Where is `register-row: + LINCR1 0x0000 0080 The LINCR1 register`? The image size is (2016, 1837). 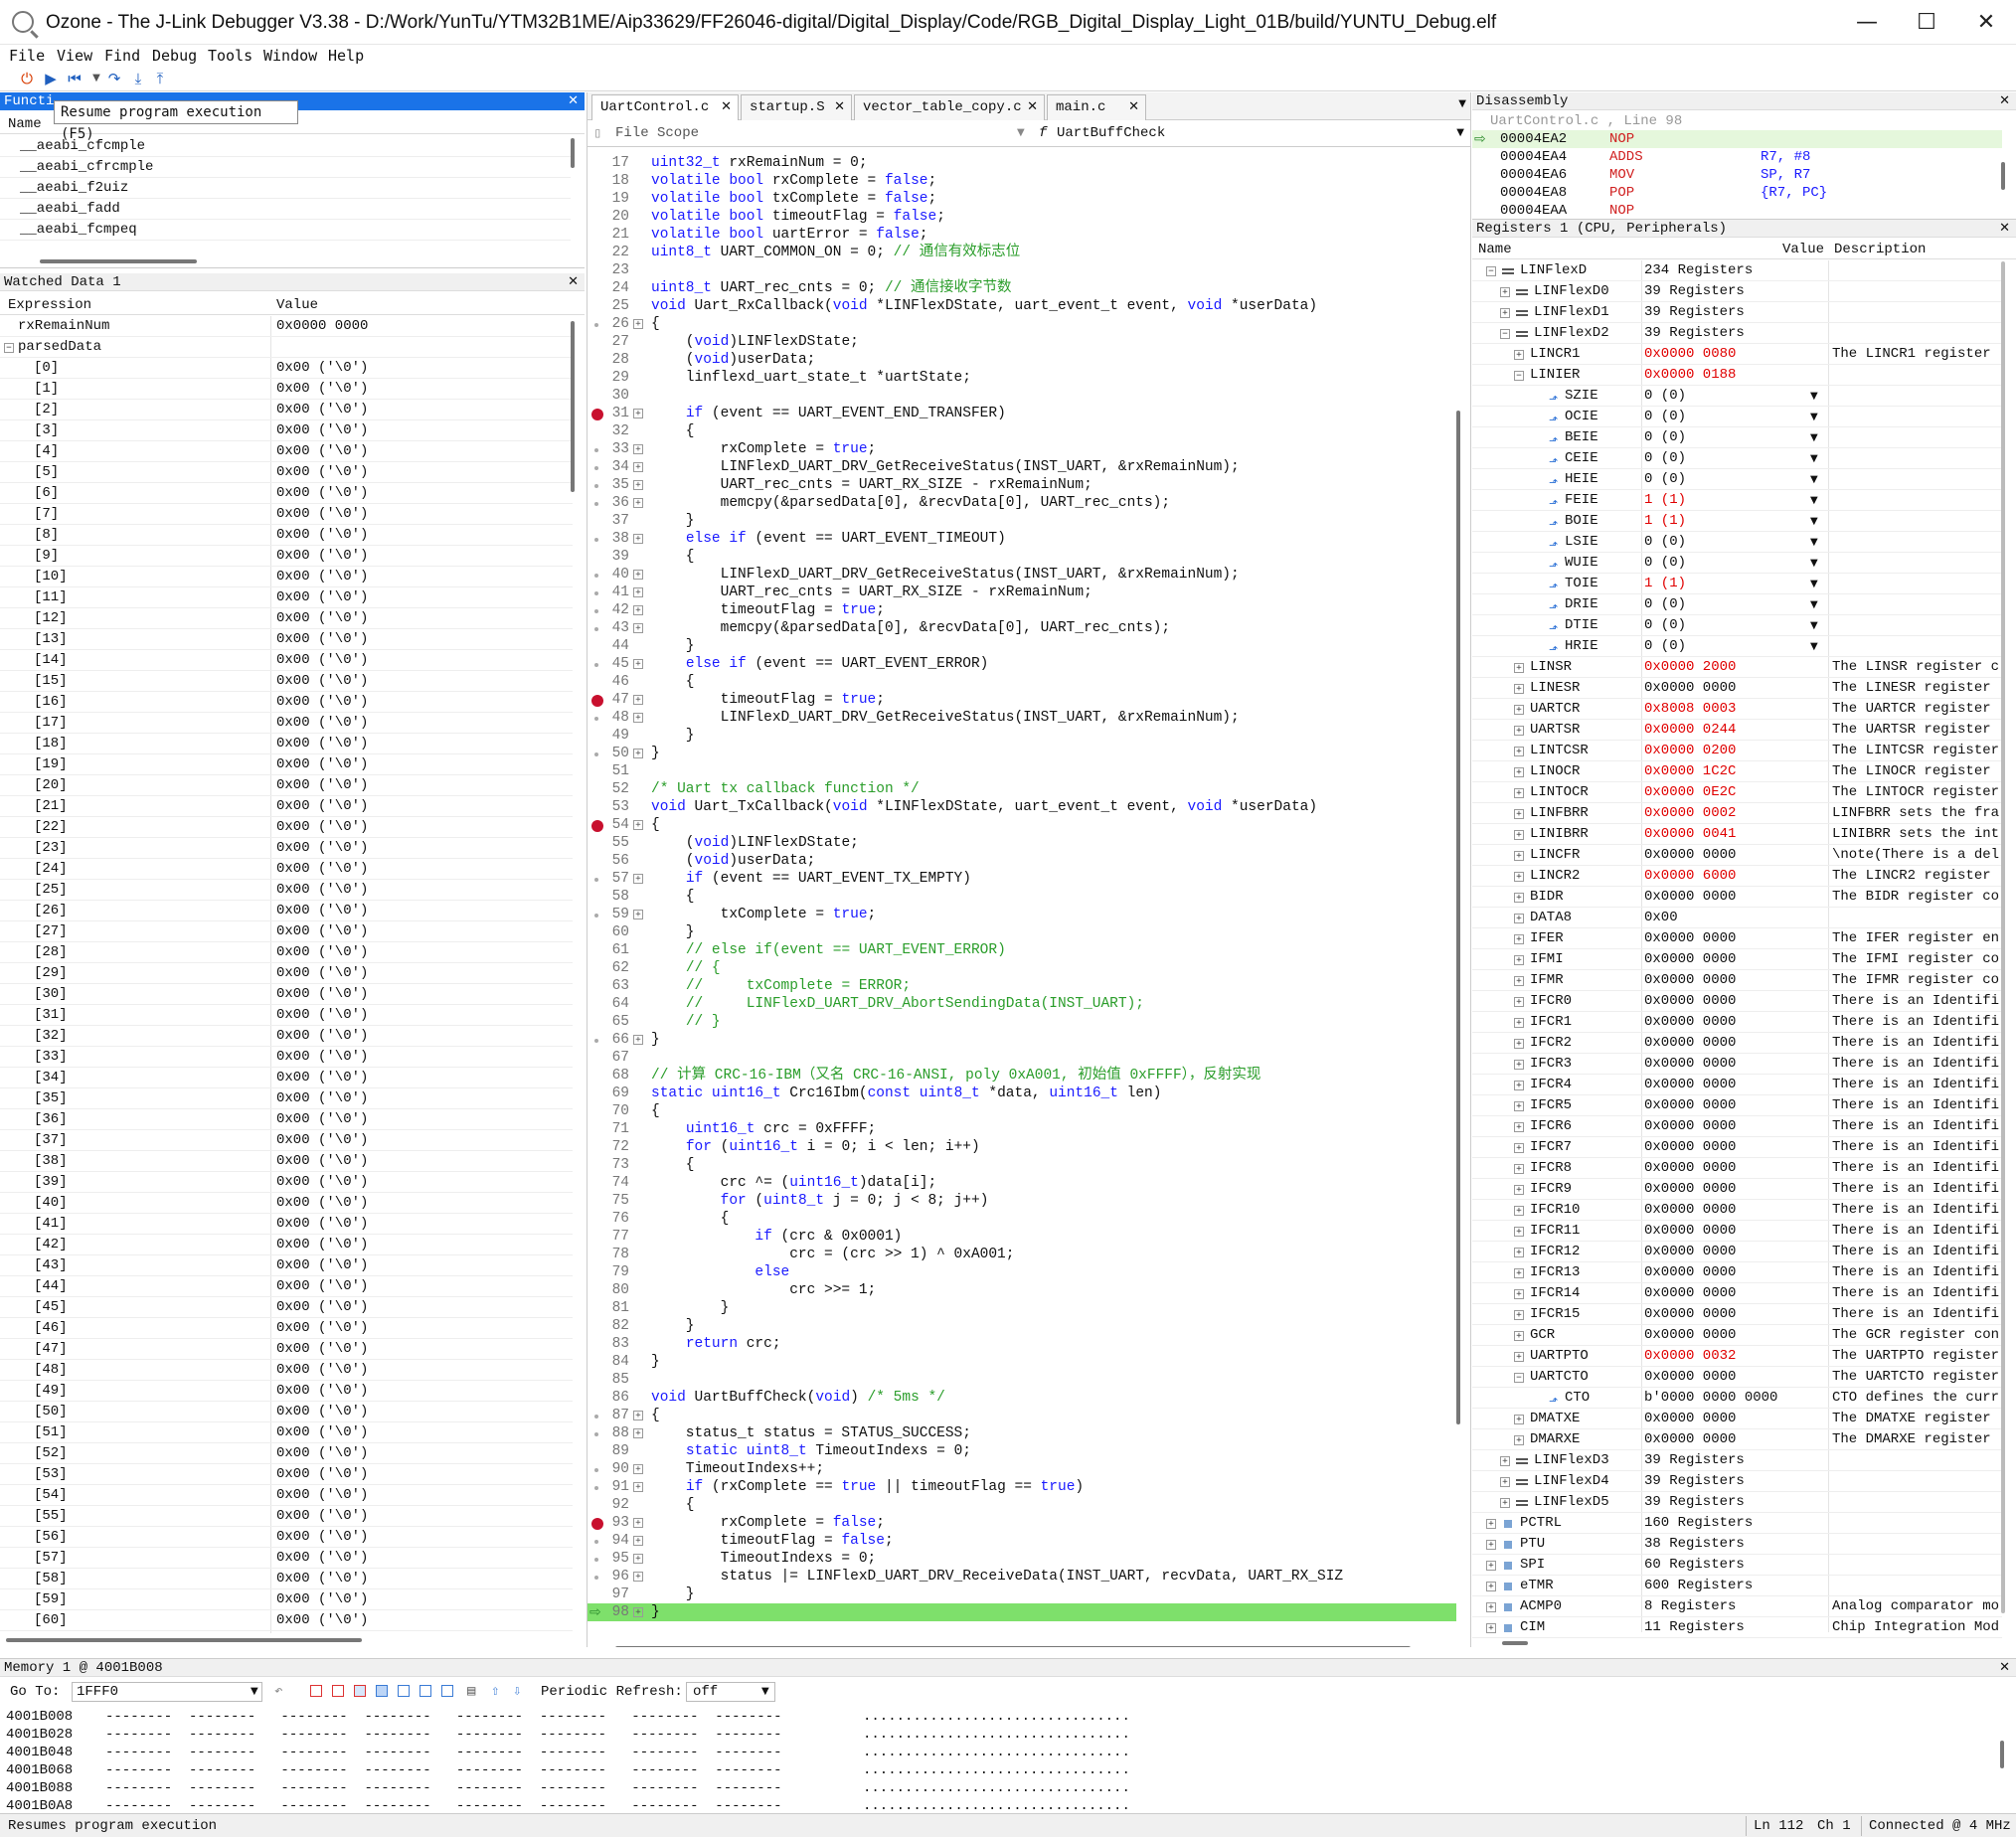 register-row: + LINCR1 0x0000 0080 The LINCR1 register is located at coordinates (1737, 354).